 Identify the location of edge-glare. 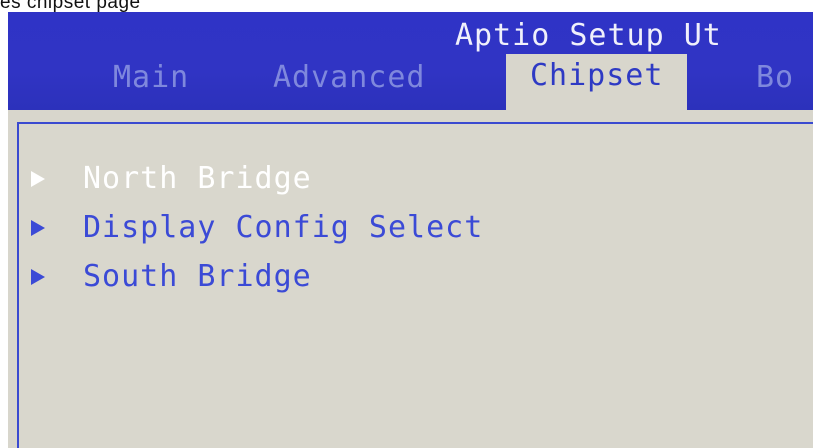
(2, 231).